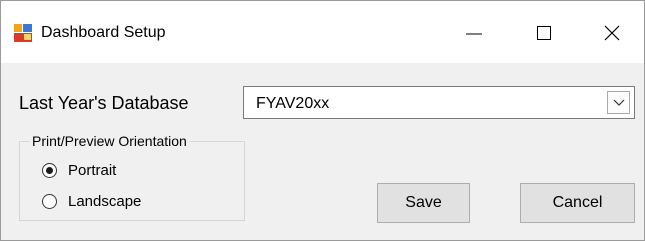 This screenshot has width=645, height=241. What do you see at coordinates (577, 203) in the screenshot?
I see `cancel-button: Cancel` at bounding box center [577, 203].